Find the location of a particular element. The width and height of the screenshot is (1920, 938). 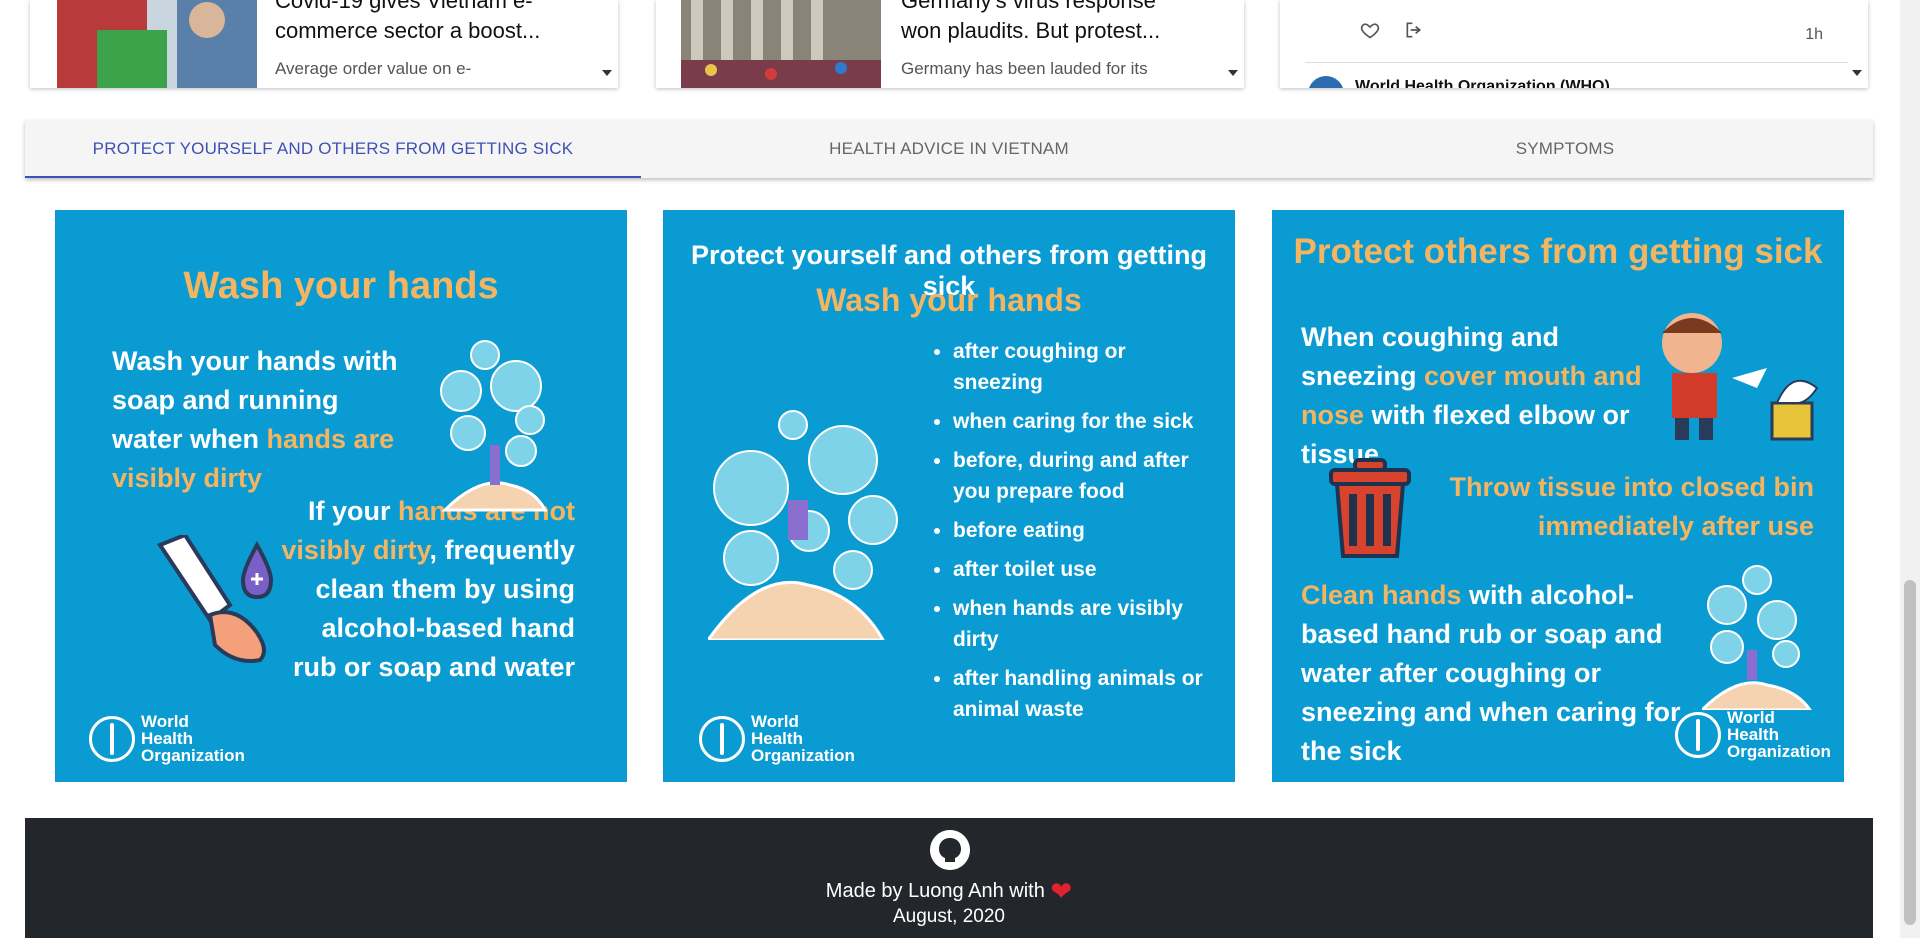

list-item: when caring for the sick is located at coordinates (1083, 421).